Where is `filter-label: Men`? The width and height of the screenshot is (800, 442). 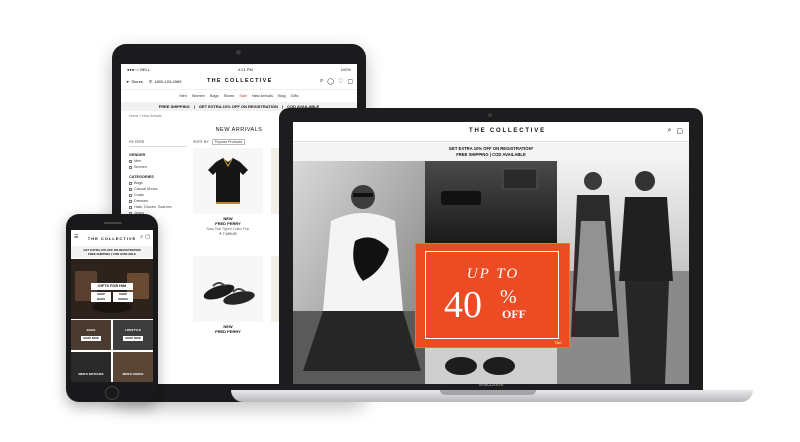
filter-label: Men is located at coordinates (138, 161).